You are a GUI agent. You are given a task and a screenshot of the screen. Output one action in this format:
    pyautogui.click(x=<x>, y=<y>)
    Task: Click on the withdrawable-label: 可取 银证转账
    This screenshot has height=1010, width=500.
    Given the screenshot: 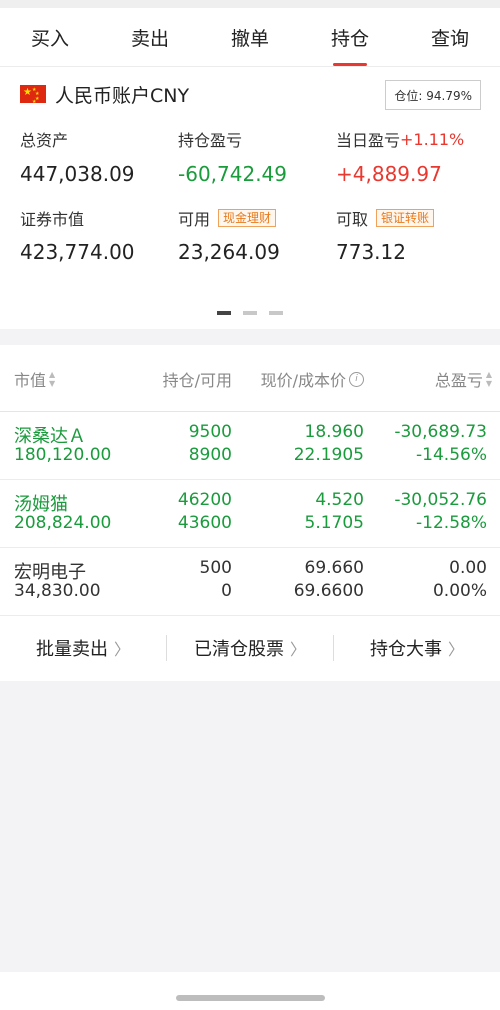 What is the action you would take?
    pyautogui.click(x=385, y=218)
    